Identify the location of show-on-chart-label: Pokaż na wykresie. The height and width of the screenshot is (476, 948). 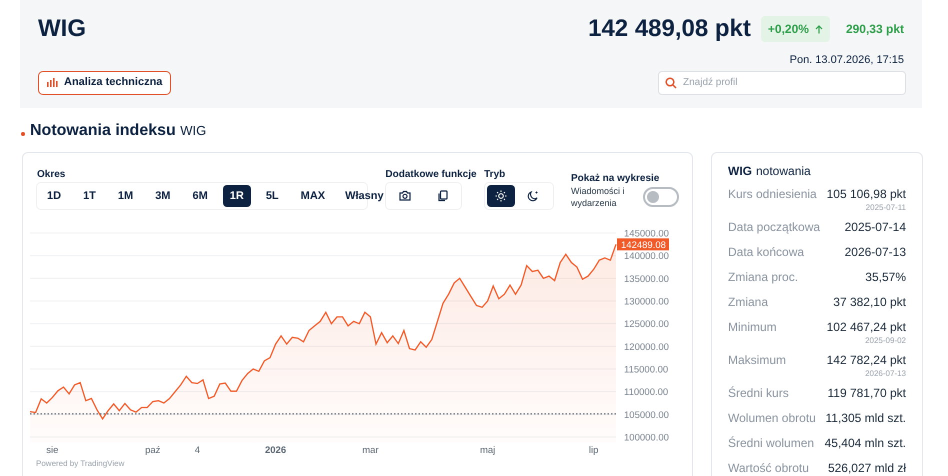
(615, 178).